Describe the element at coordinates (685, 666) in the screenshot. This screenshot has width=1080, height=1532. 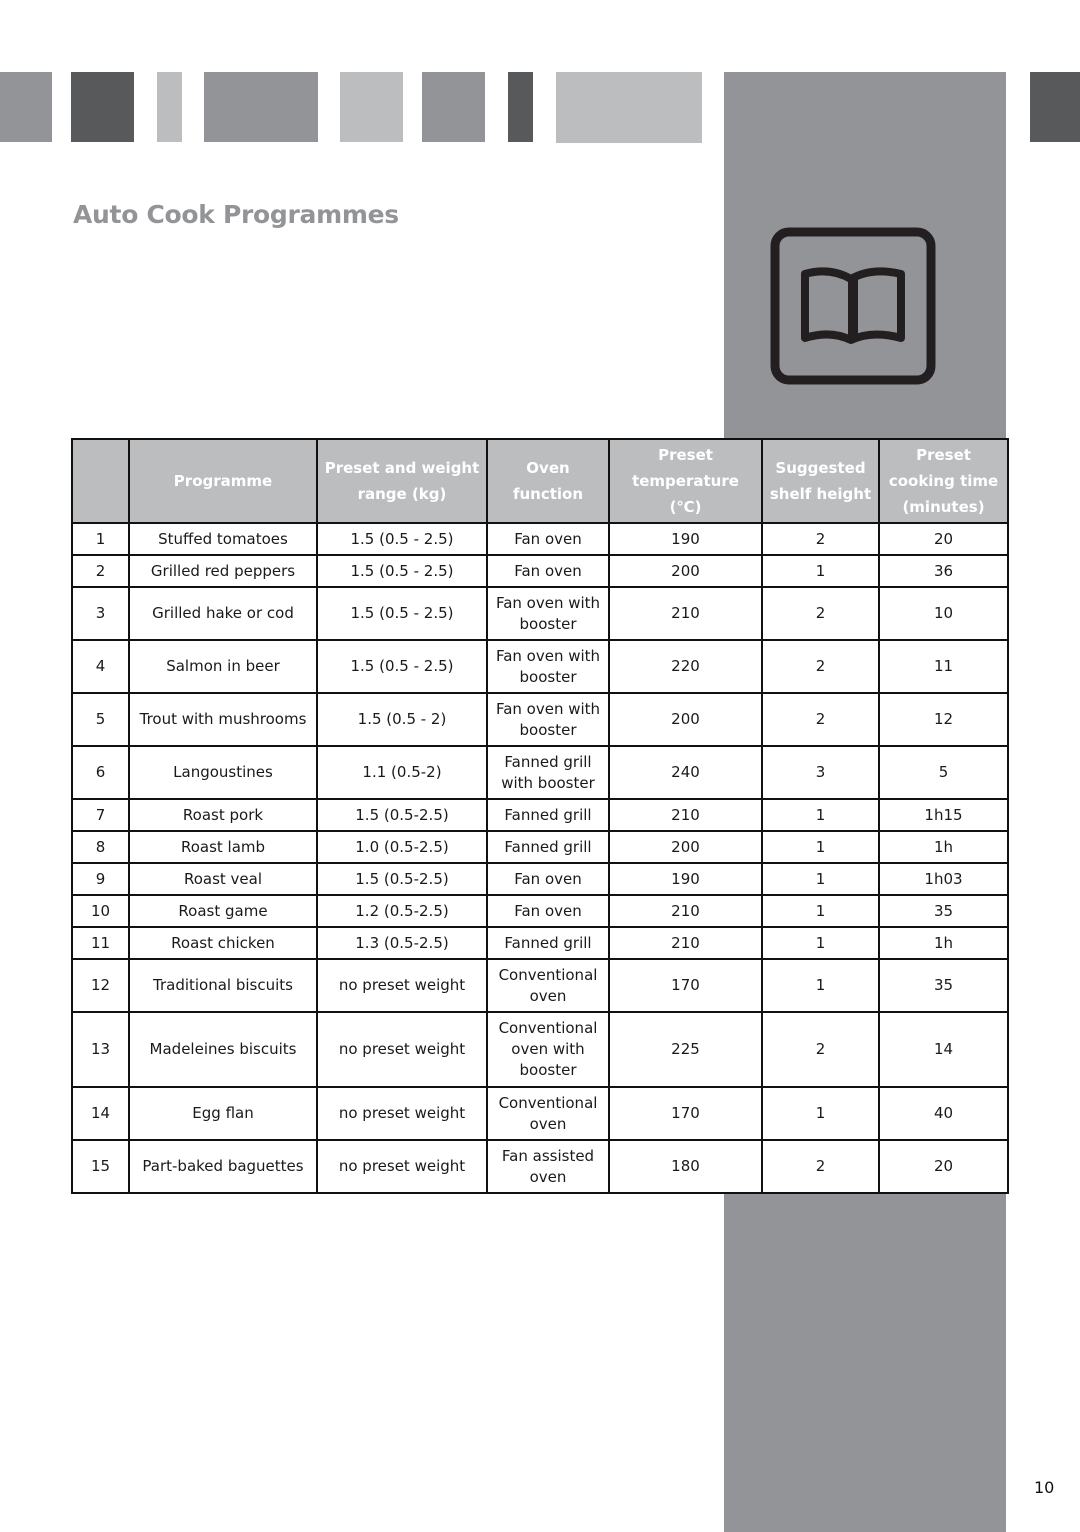
I see `cell-temperature: 220` at that location.